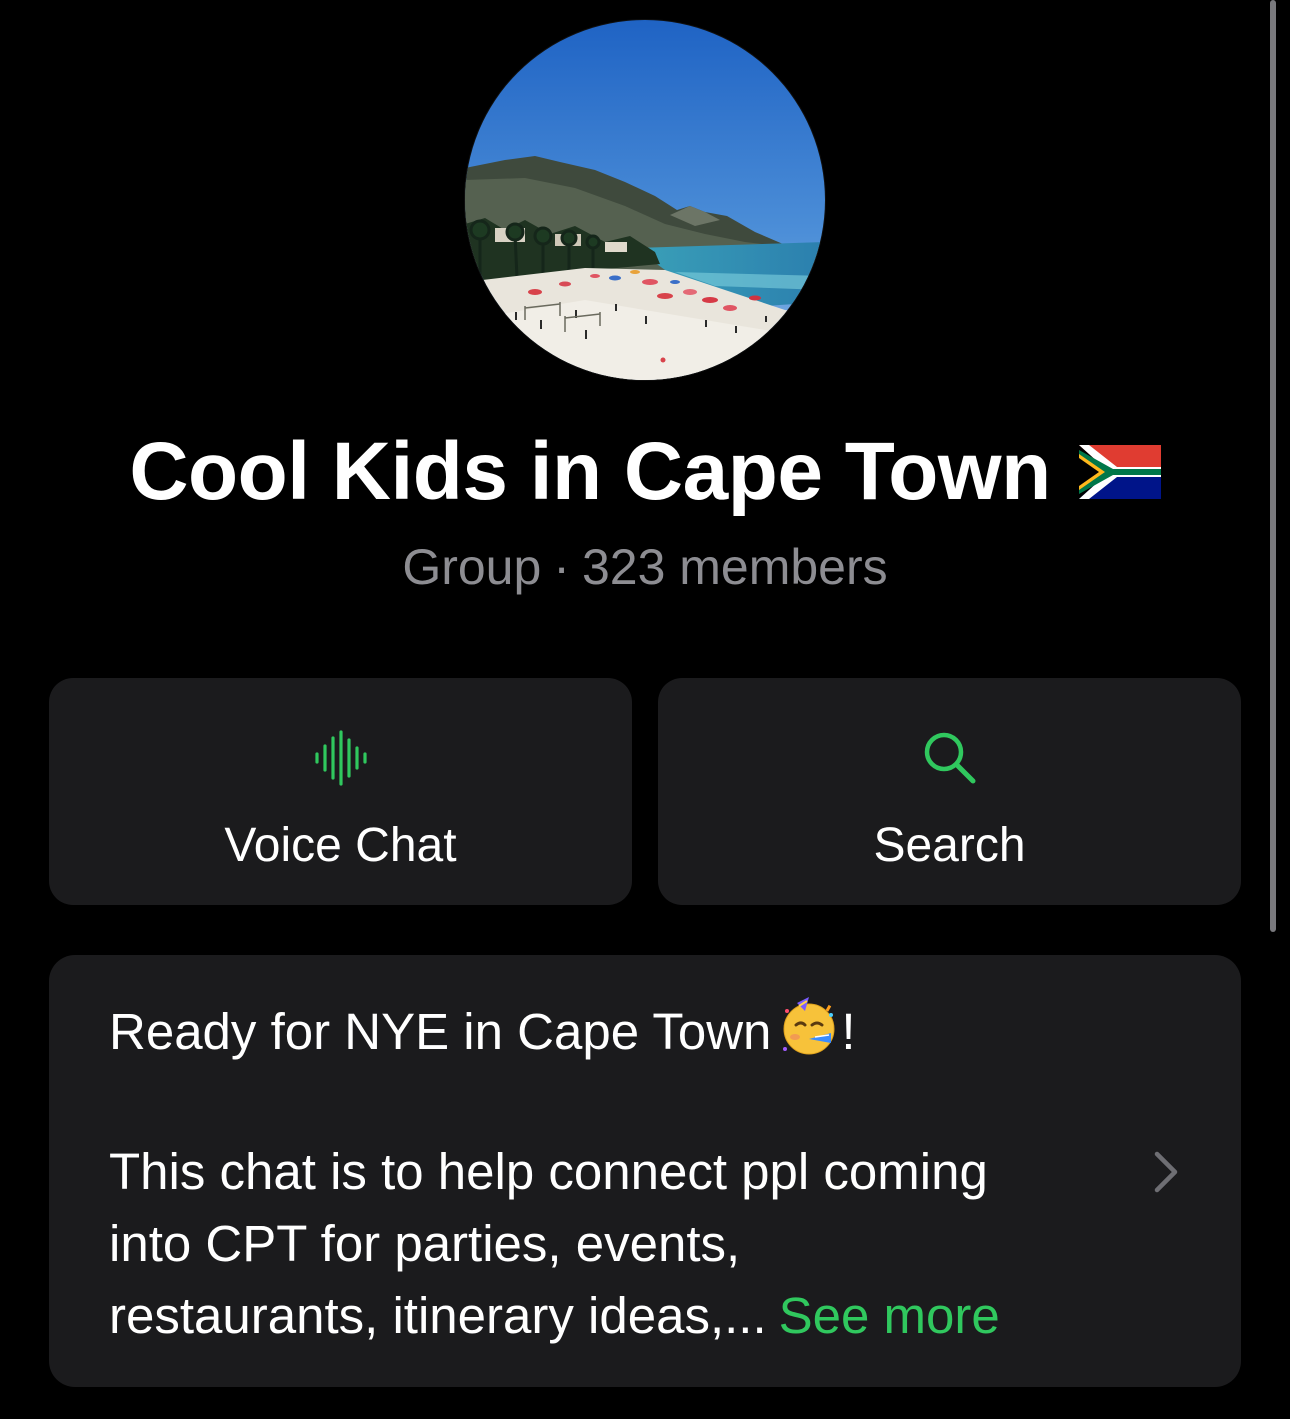 The width and height of the screenshot is (1290, 1419). Describe the element at coordinates (949, 845) in the screenshot. I see `search-label: Search` at that location.